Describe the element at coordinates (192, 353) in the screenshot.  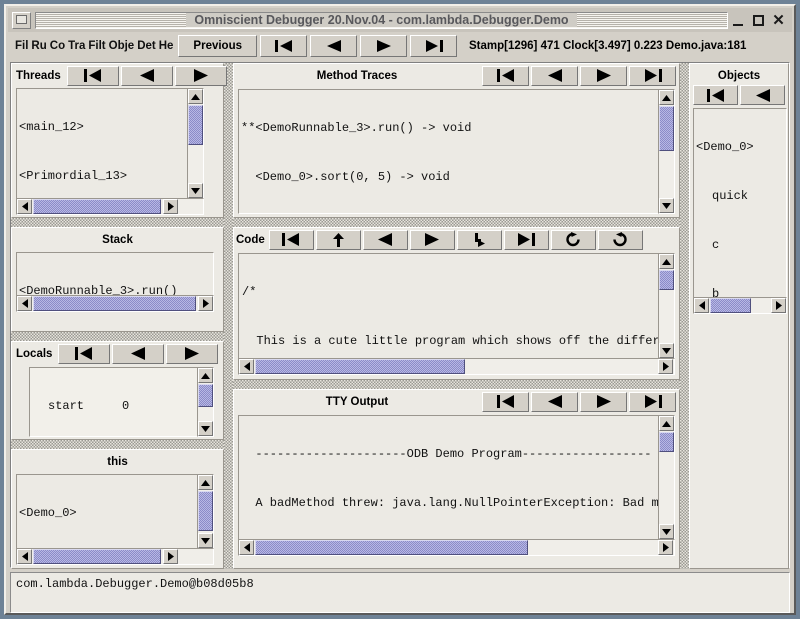
I see `locals-forward-button` at that location.